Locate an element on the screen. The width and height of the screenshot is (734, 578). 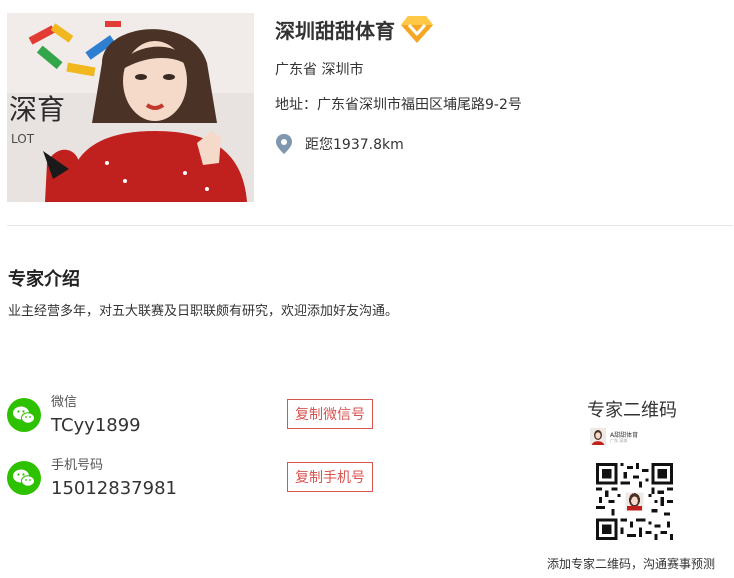
qr-code is located at coordinates (634, 501).